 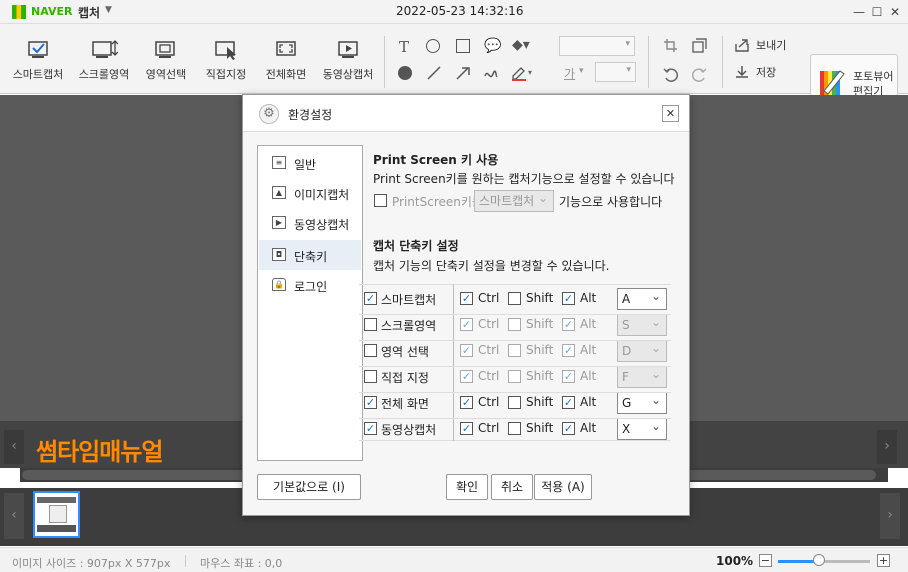 I want to click on smart-capture-icon, so click(x=38, y=49).